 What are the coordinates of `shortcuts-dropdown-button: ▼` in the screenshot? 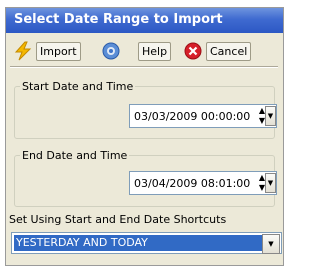 It's located at (271, 244).